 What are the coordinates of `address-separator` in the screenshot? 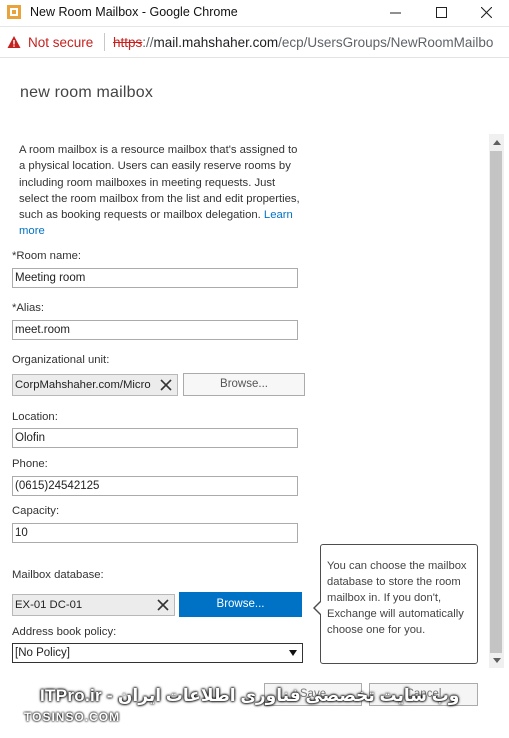 It's located at (104, 42).